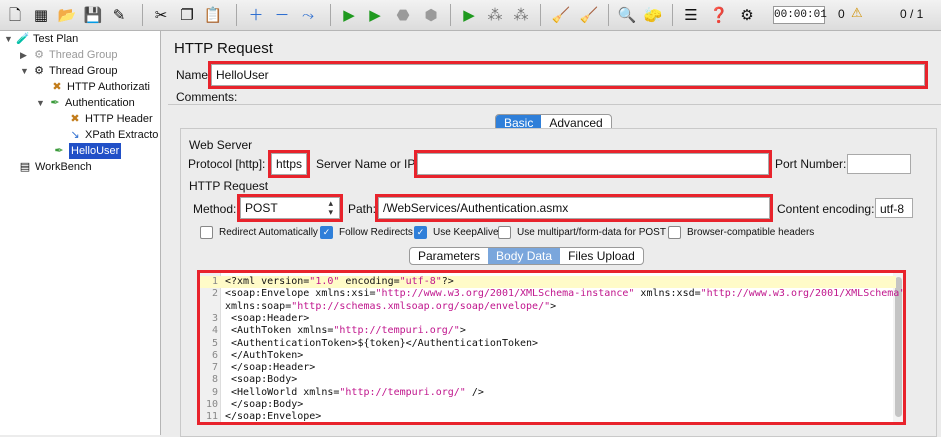  Describe the element at coordinates (447, 281) in the screenshot. I see `code-tag: ?>` at that location.